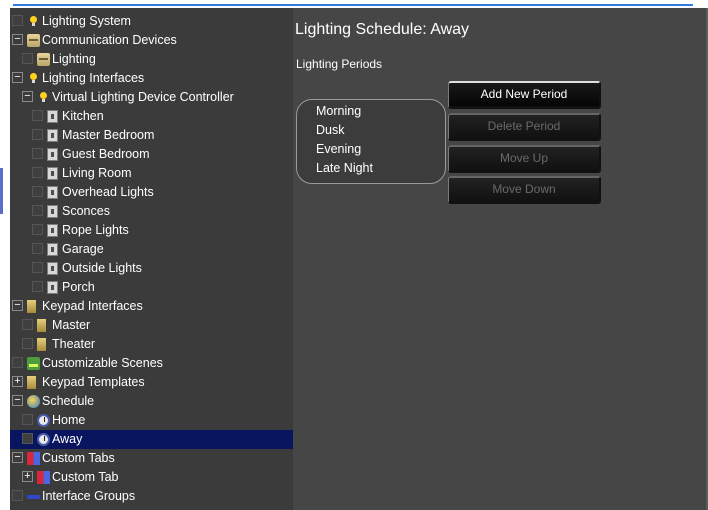 Image resolution: width=708 pixels, height=510 pixels. I want to click on tree-item-label: Master, so click(71, 325).